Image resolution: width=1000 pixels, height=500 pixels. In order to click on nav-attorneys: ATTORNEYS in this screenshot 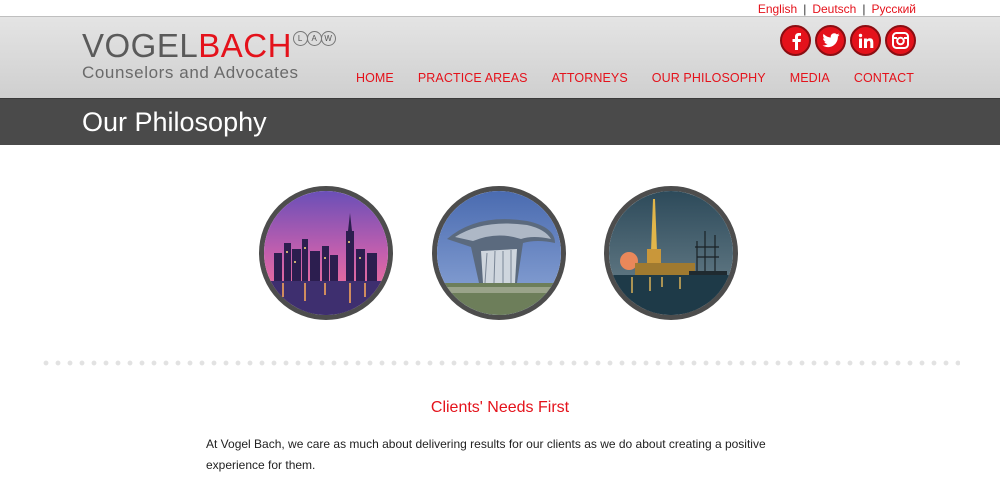, I will do `click(590, 78)`.